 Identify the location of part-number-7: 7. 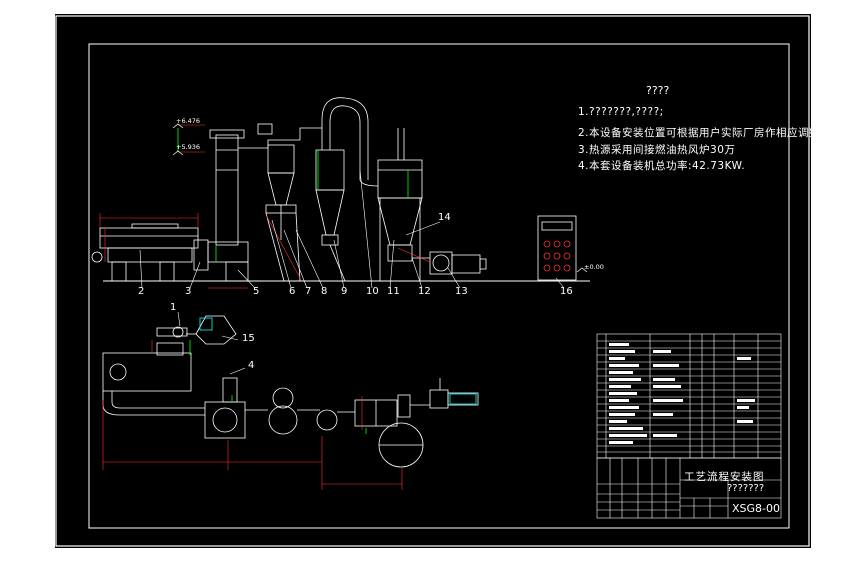
(308, 291).